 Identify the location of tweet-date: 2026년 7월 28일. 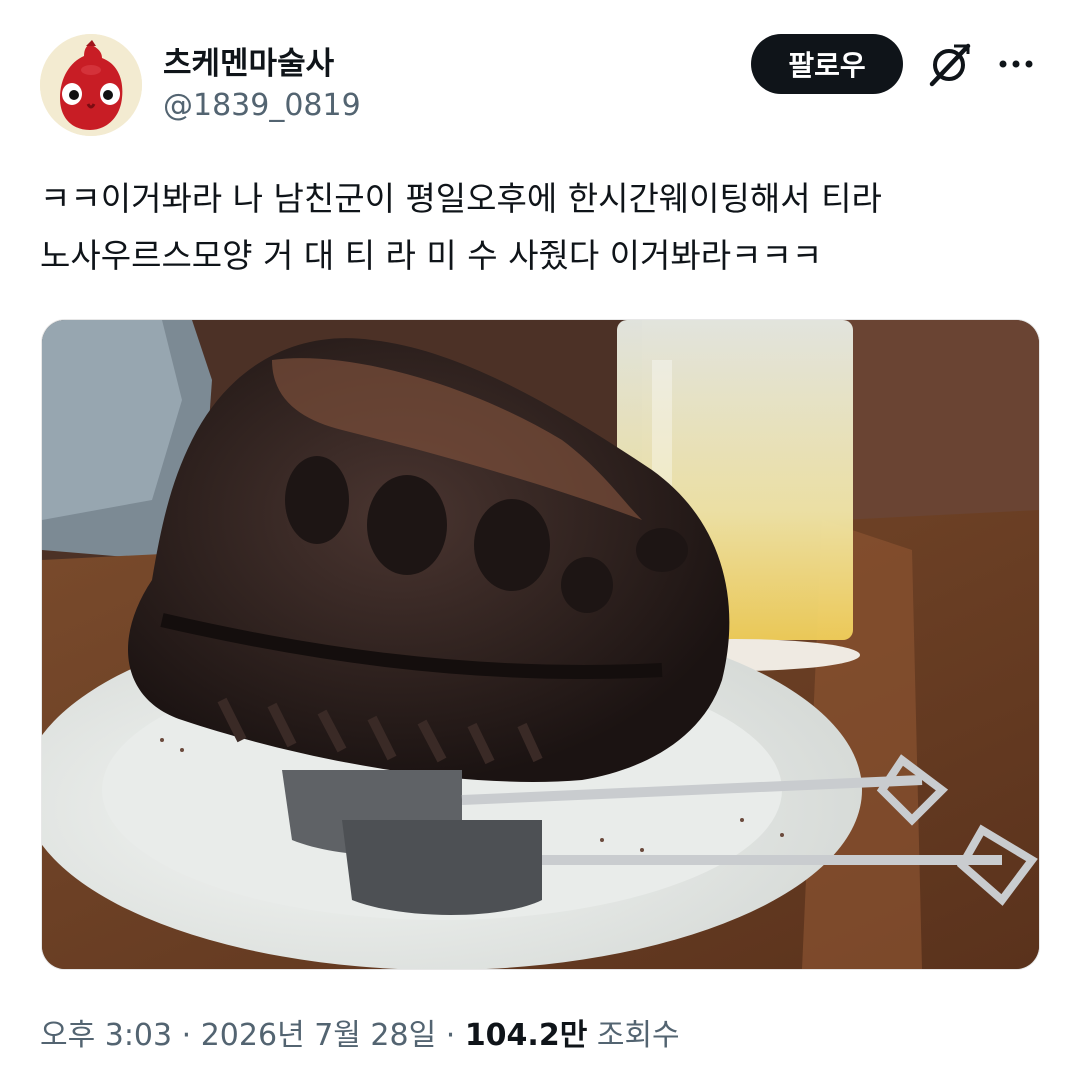
(318, 1035).